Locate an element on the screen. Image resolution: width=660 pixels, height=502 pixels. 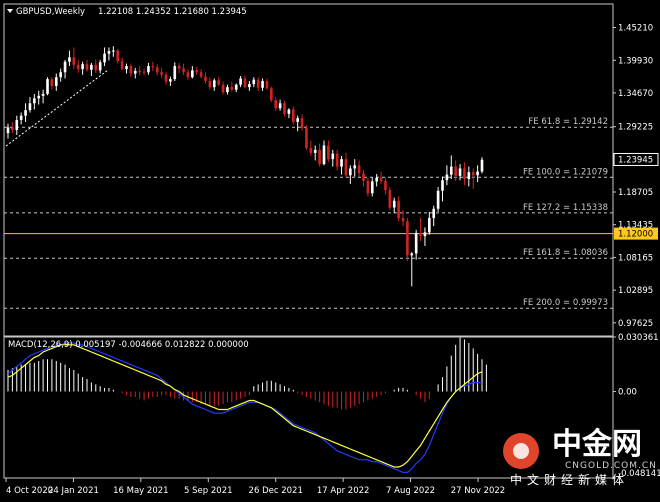
price-tick-label: 1.08165 is located at coordinates (635, 258).